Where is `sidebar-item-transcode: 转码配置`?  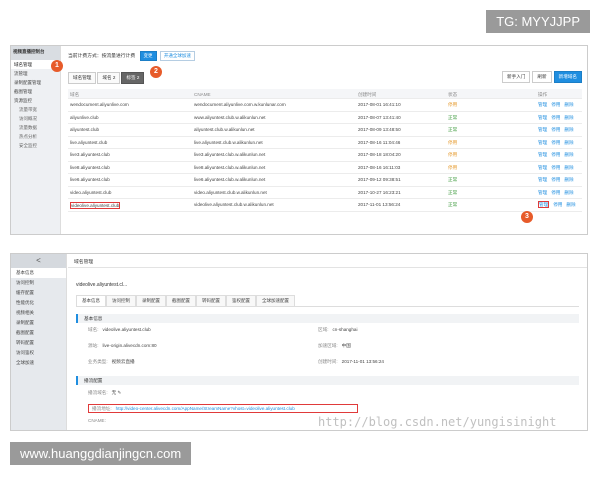 sidebar-item-transcode: 转码配置 is located at coordinates (38, 343).